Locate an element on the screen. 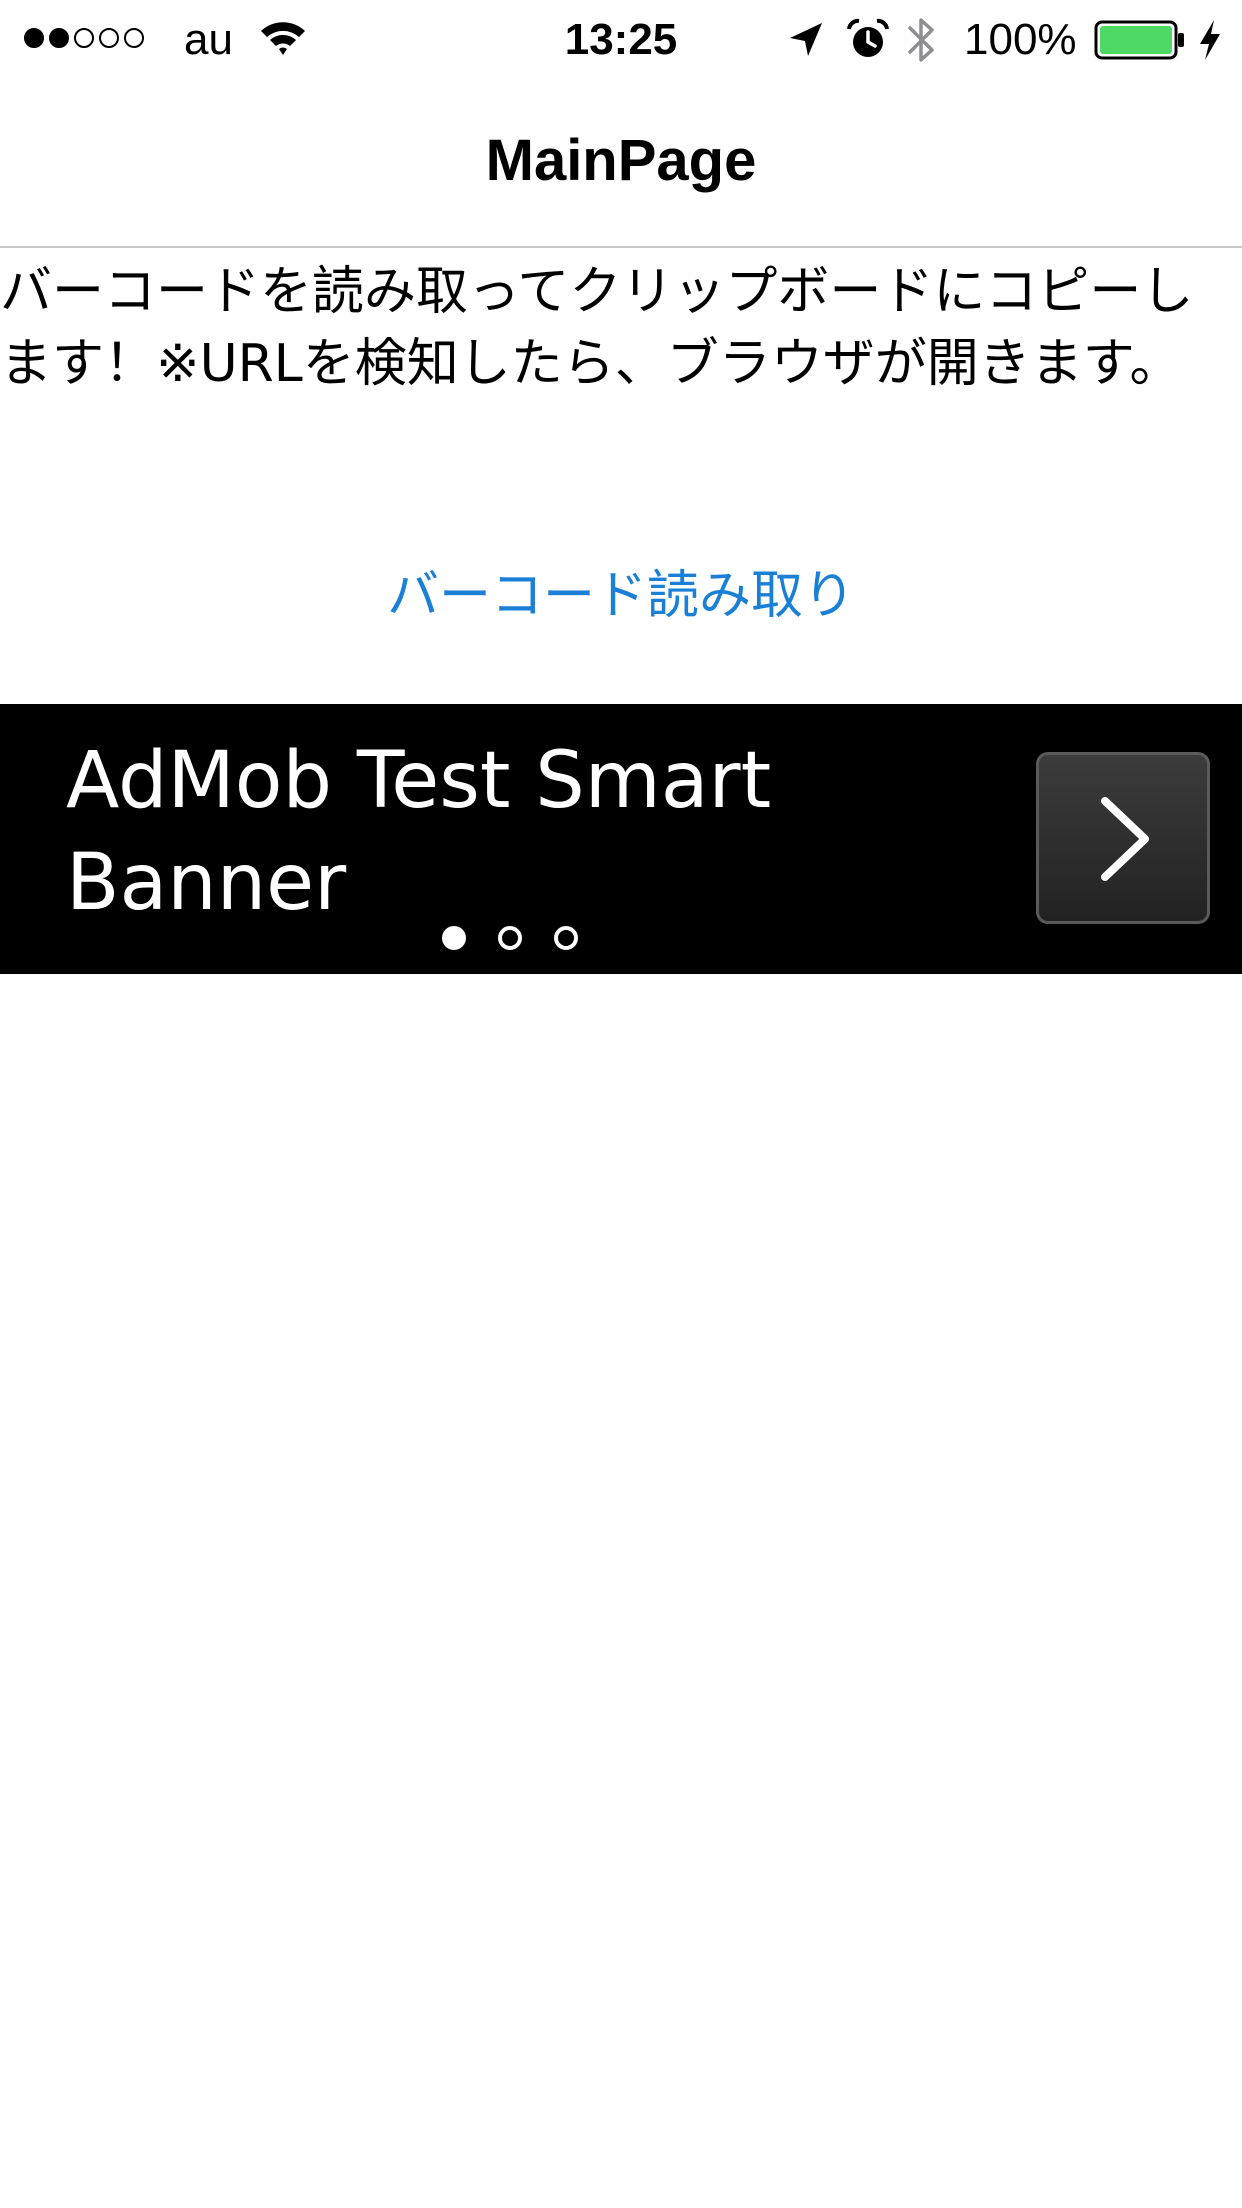 Image resolution: width=1242 pixels, height=2208 pixels. alarm-clock-icon is located at coordinates (868, 37).